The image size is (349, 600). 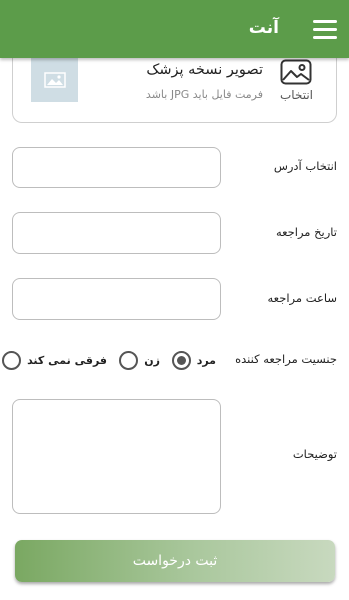 What do you see at coordinates (296, 72) in the screenshot?
I see `image-icon` at bounding box center [296, 72].